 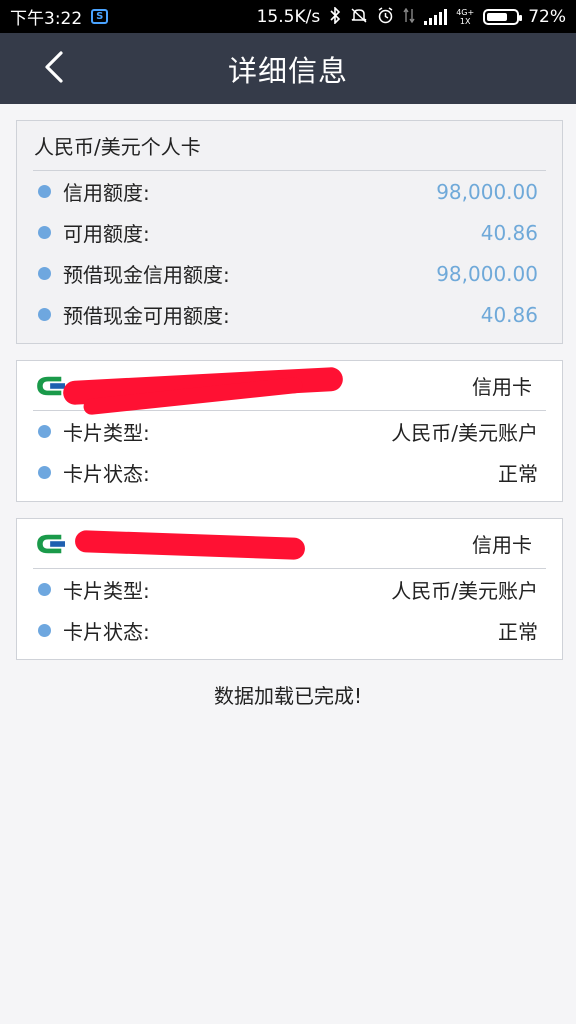 I want to click on page-title: 详细信息, so click(x=287, y=70).